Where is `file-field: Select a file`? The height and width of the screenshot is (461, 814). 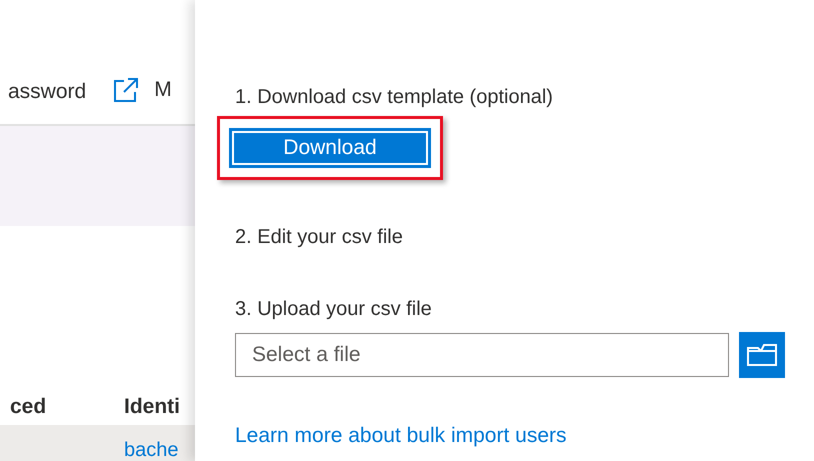 file-field: Select a file is located at coordinates (482, 355).